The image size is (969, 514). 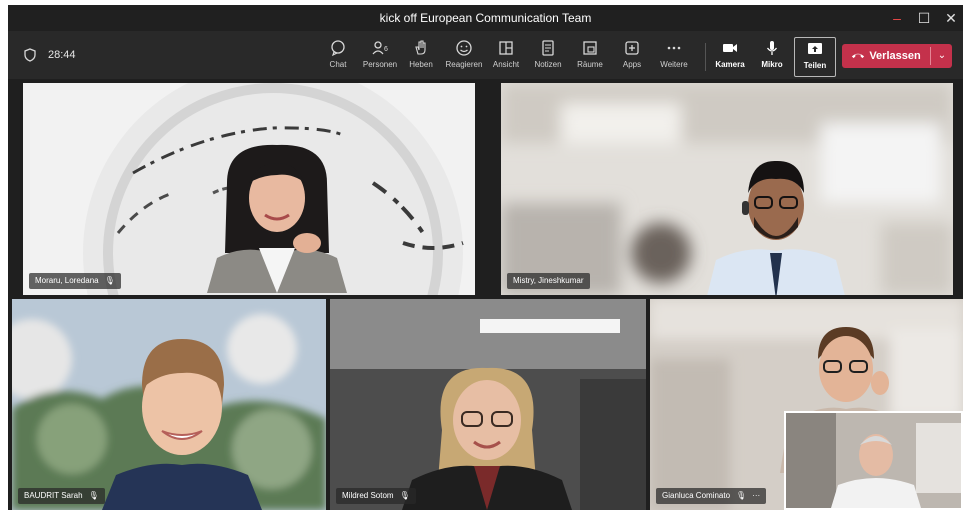 What do you see at coordinates (772, 58) in the screenshot?
I see `microphone-button: Mikro` at bounding box center [772, 58].